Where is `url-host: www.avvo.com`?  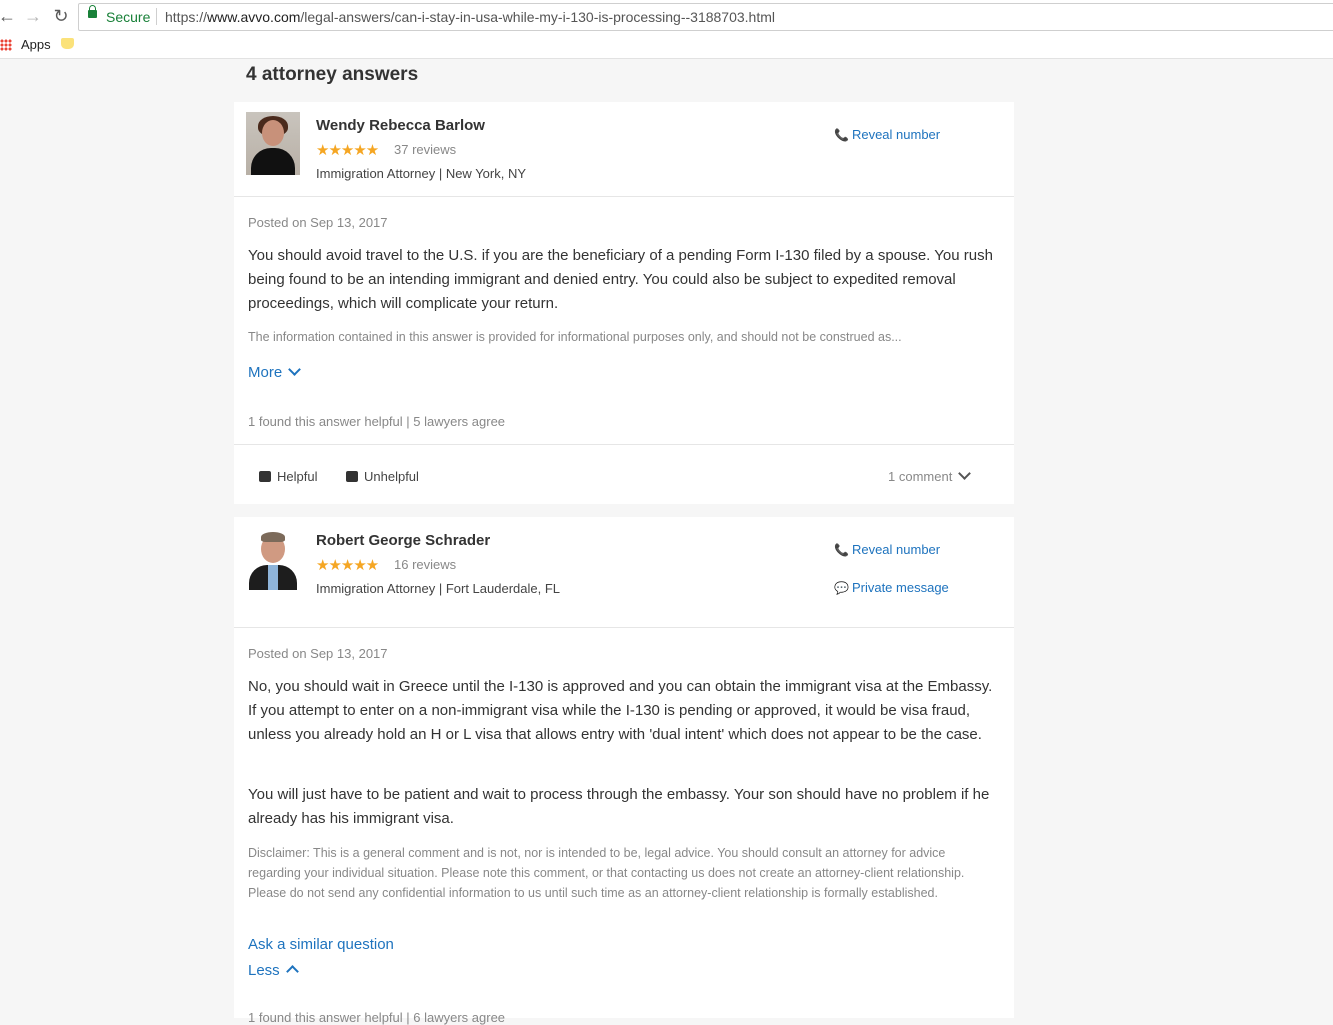
url-host: www.avvo.com is located at coordinates (254, 17).